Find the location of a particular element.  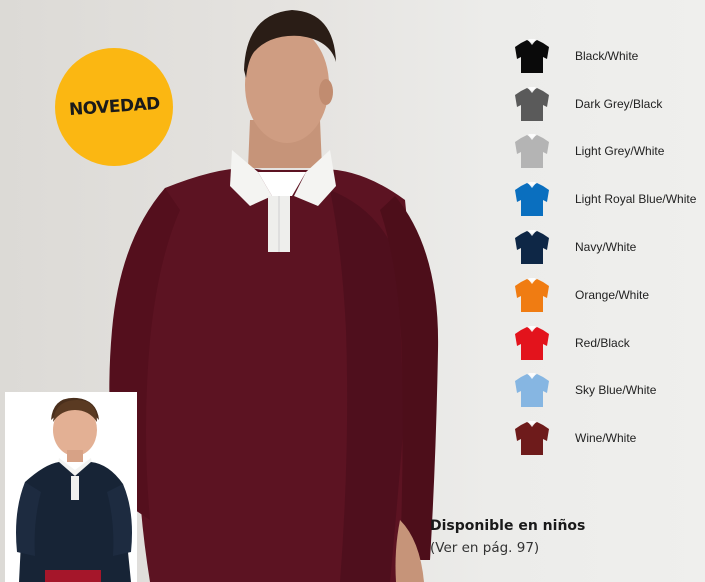

swatch-label: Red/Black is located at coordinates (602, 342).